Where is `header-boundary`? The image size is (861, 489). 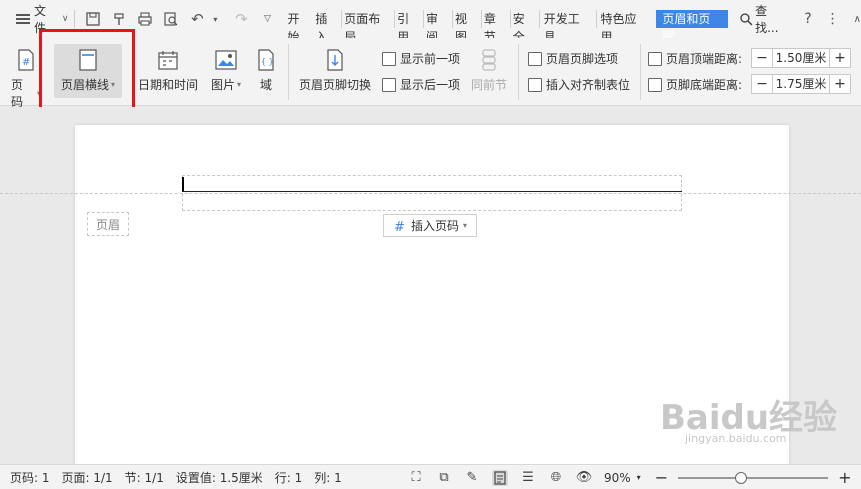 header-boundary is located at coordinates (430, 193).